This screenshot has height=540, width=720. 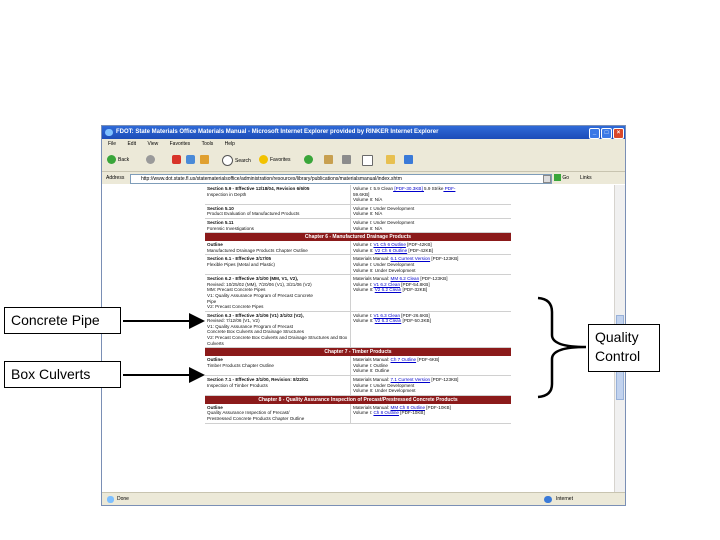 I want to click on annotation-overlay, so click(x=355, y=347).